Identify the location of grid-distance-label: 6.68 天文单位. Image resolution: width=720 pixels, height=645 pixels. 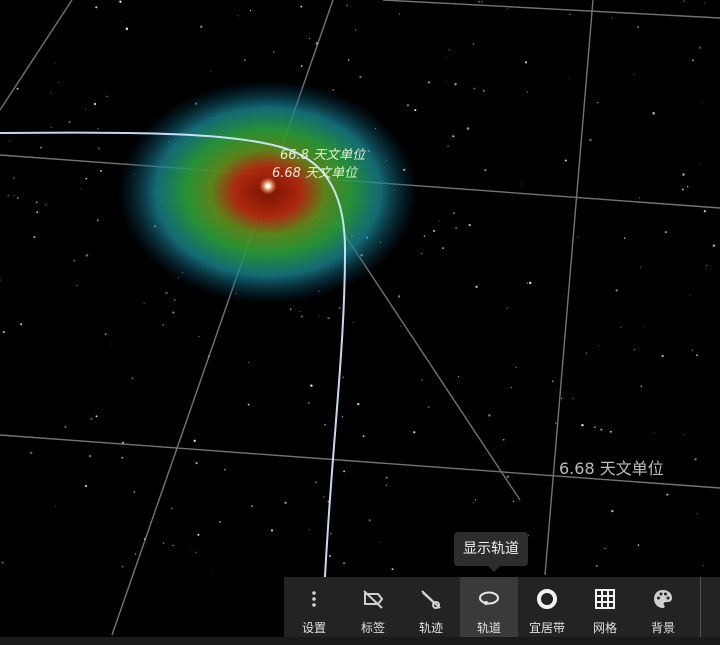
(611, 468).